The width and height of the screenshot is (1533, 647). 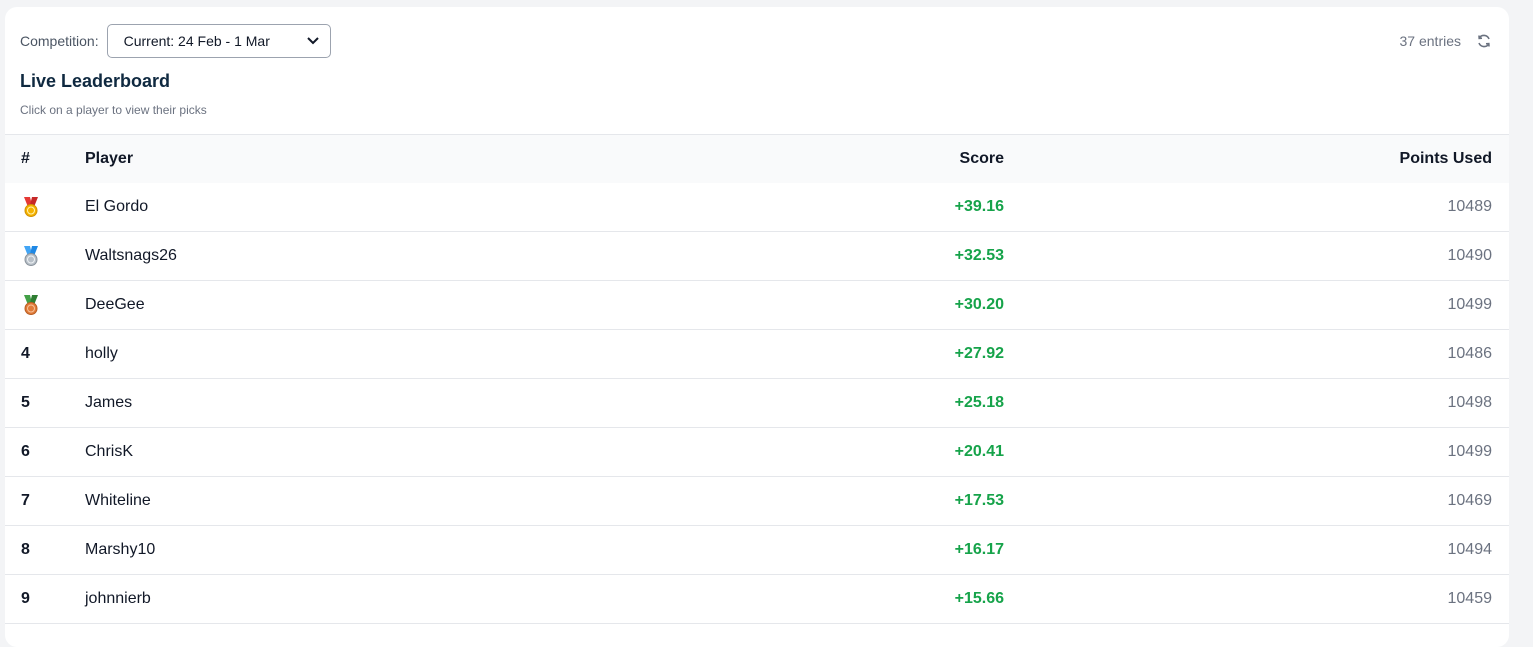 What do you see at coordinates (117, 206) in the screenshot?
I see `player-name: El Gordo` at bounding box center [117, 206].